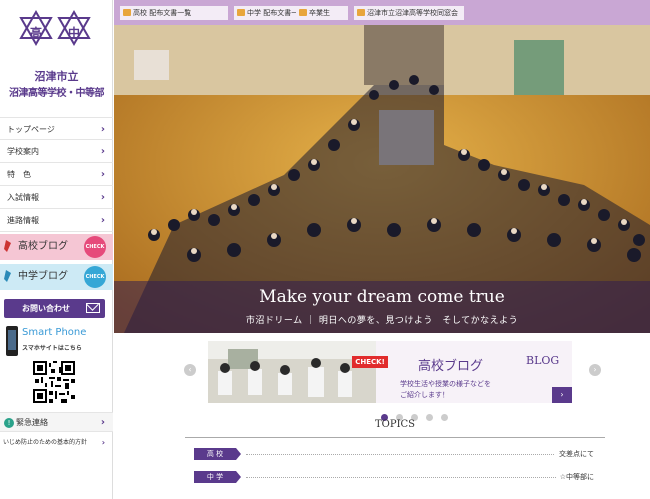  What do you see at coordinates (73, 33) in the screenshot?
I see `emblem-right-char: 中` at bounding box center [73, 33].